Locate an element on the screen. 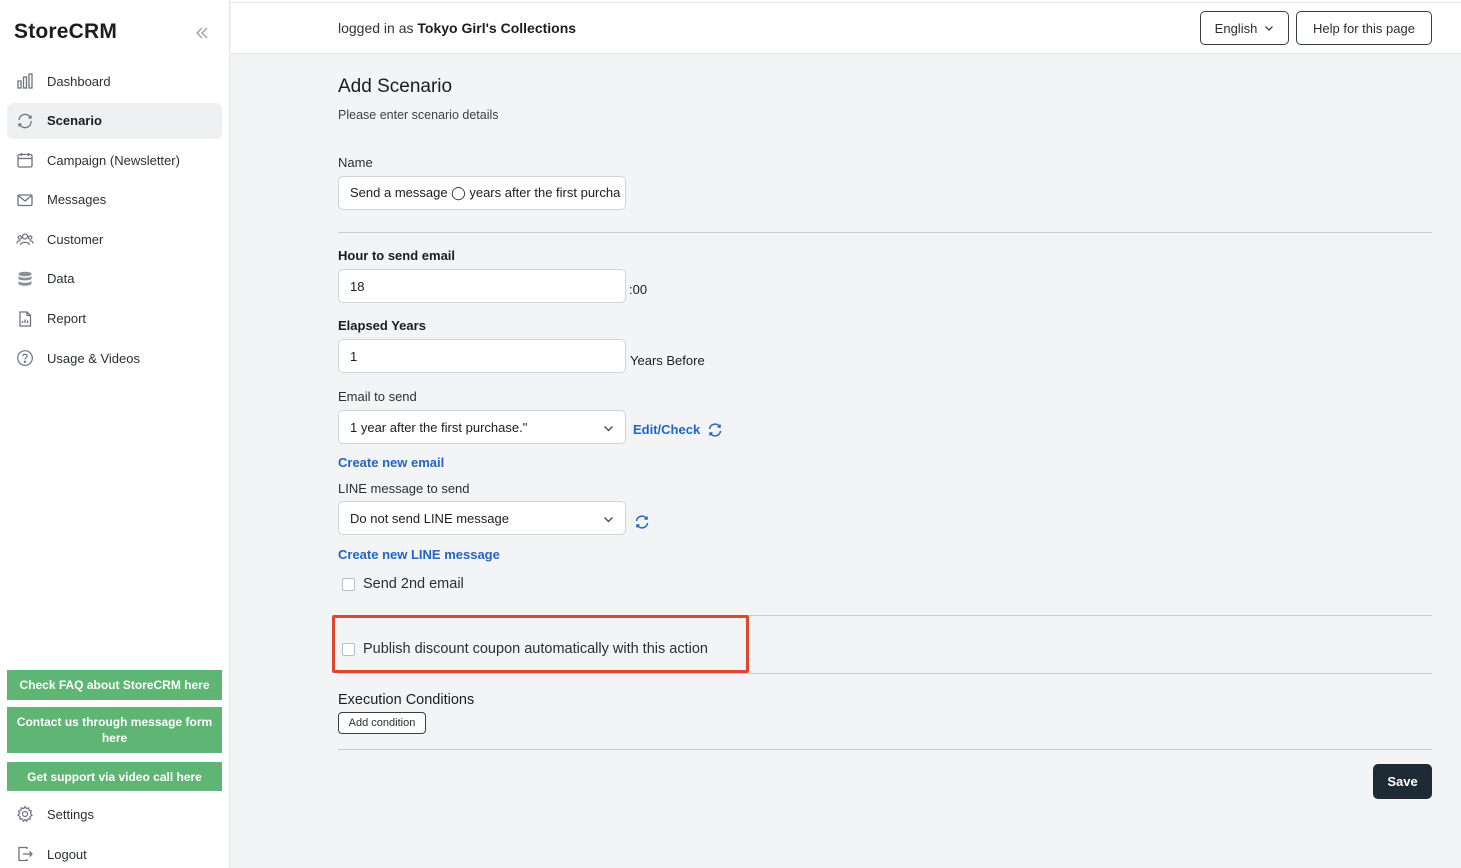 This screenshot has height=868, width=1461. save-button: Save is located at coordinates (1402, 781).